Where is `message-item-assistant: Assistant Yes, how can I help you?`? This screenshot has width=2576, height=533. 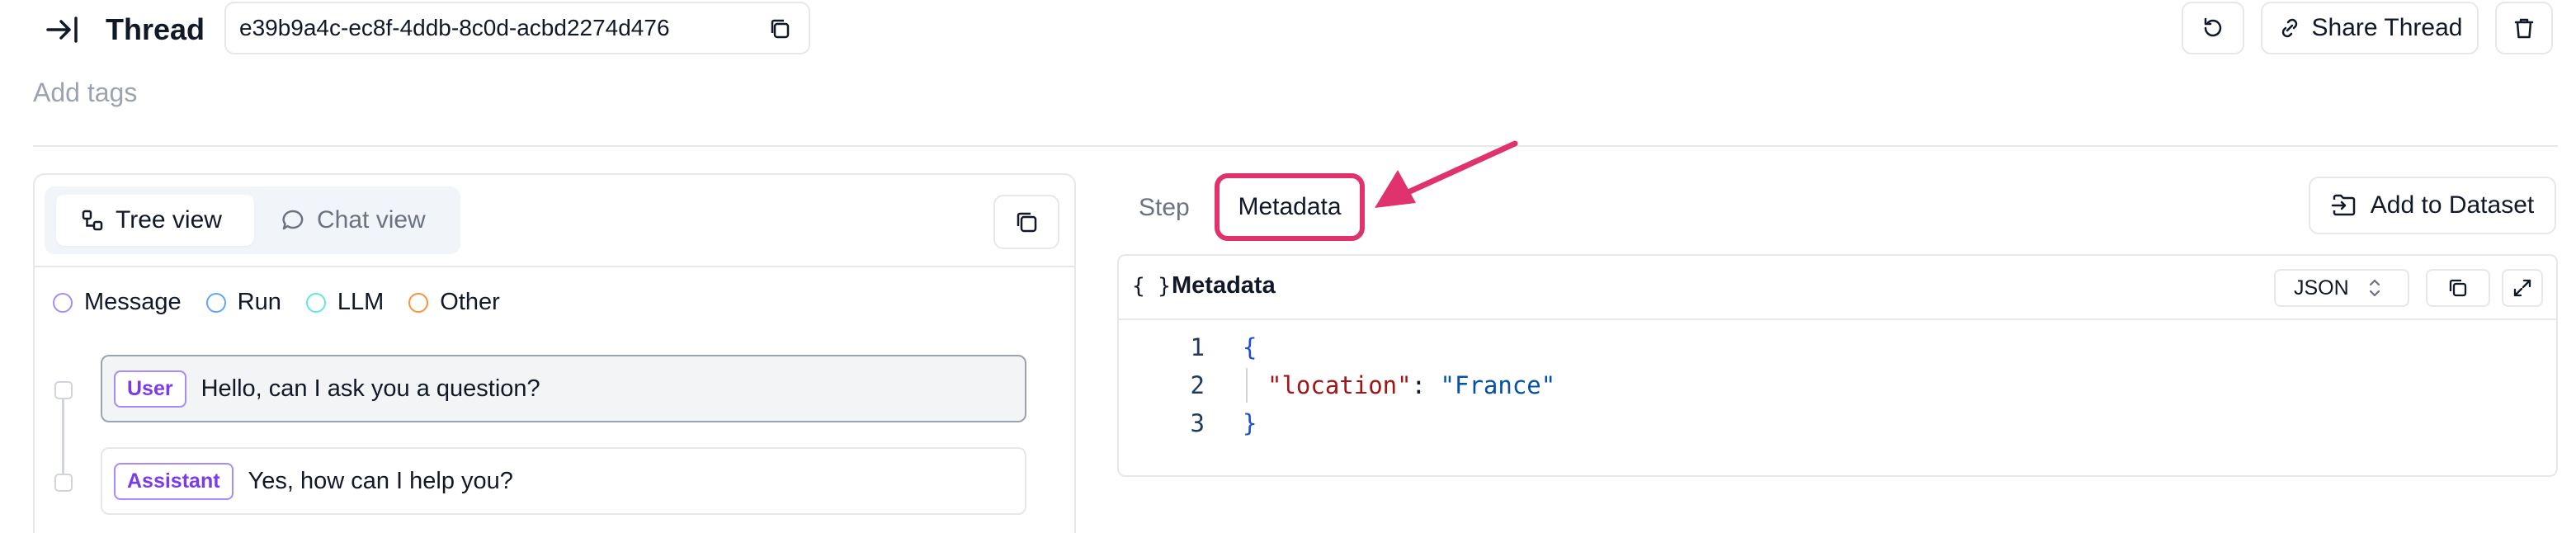 message-item-assistant: Assistant Yes, how can I help you? is located at coordinates (563, 481).